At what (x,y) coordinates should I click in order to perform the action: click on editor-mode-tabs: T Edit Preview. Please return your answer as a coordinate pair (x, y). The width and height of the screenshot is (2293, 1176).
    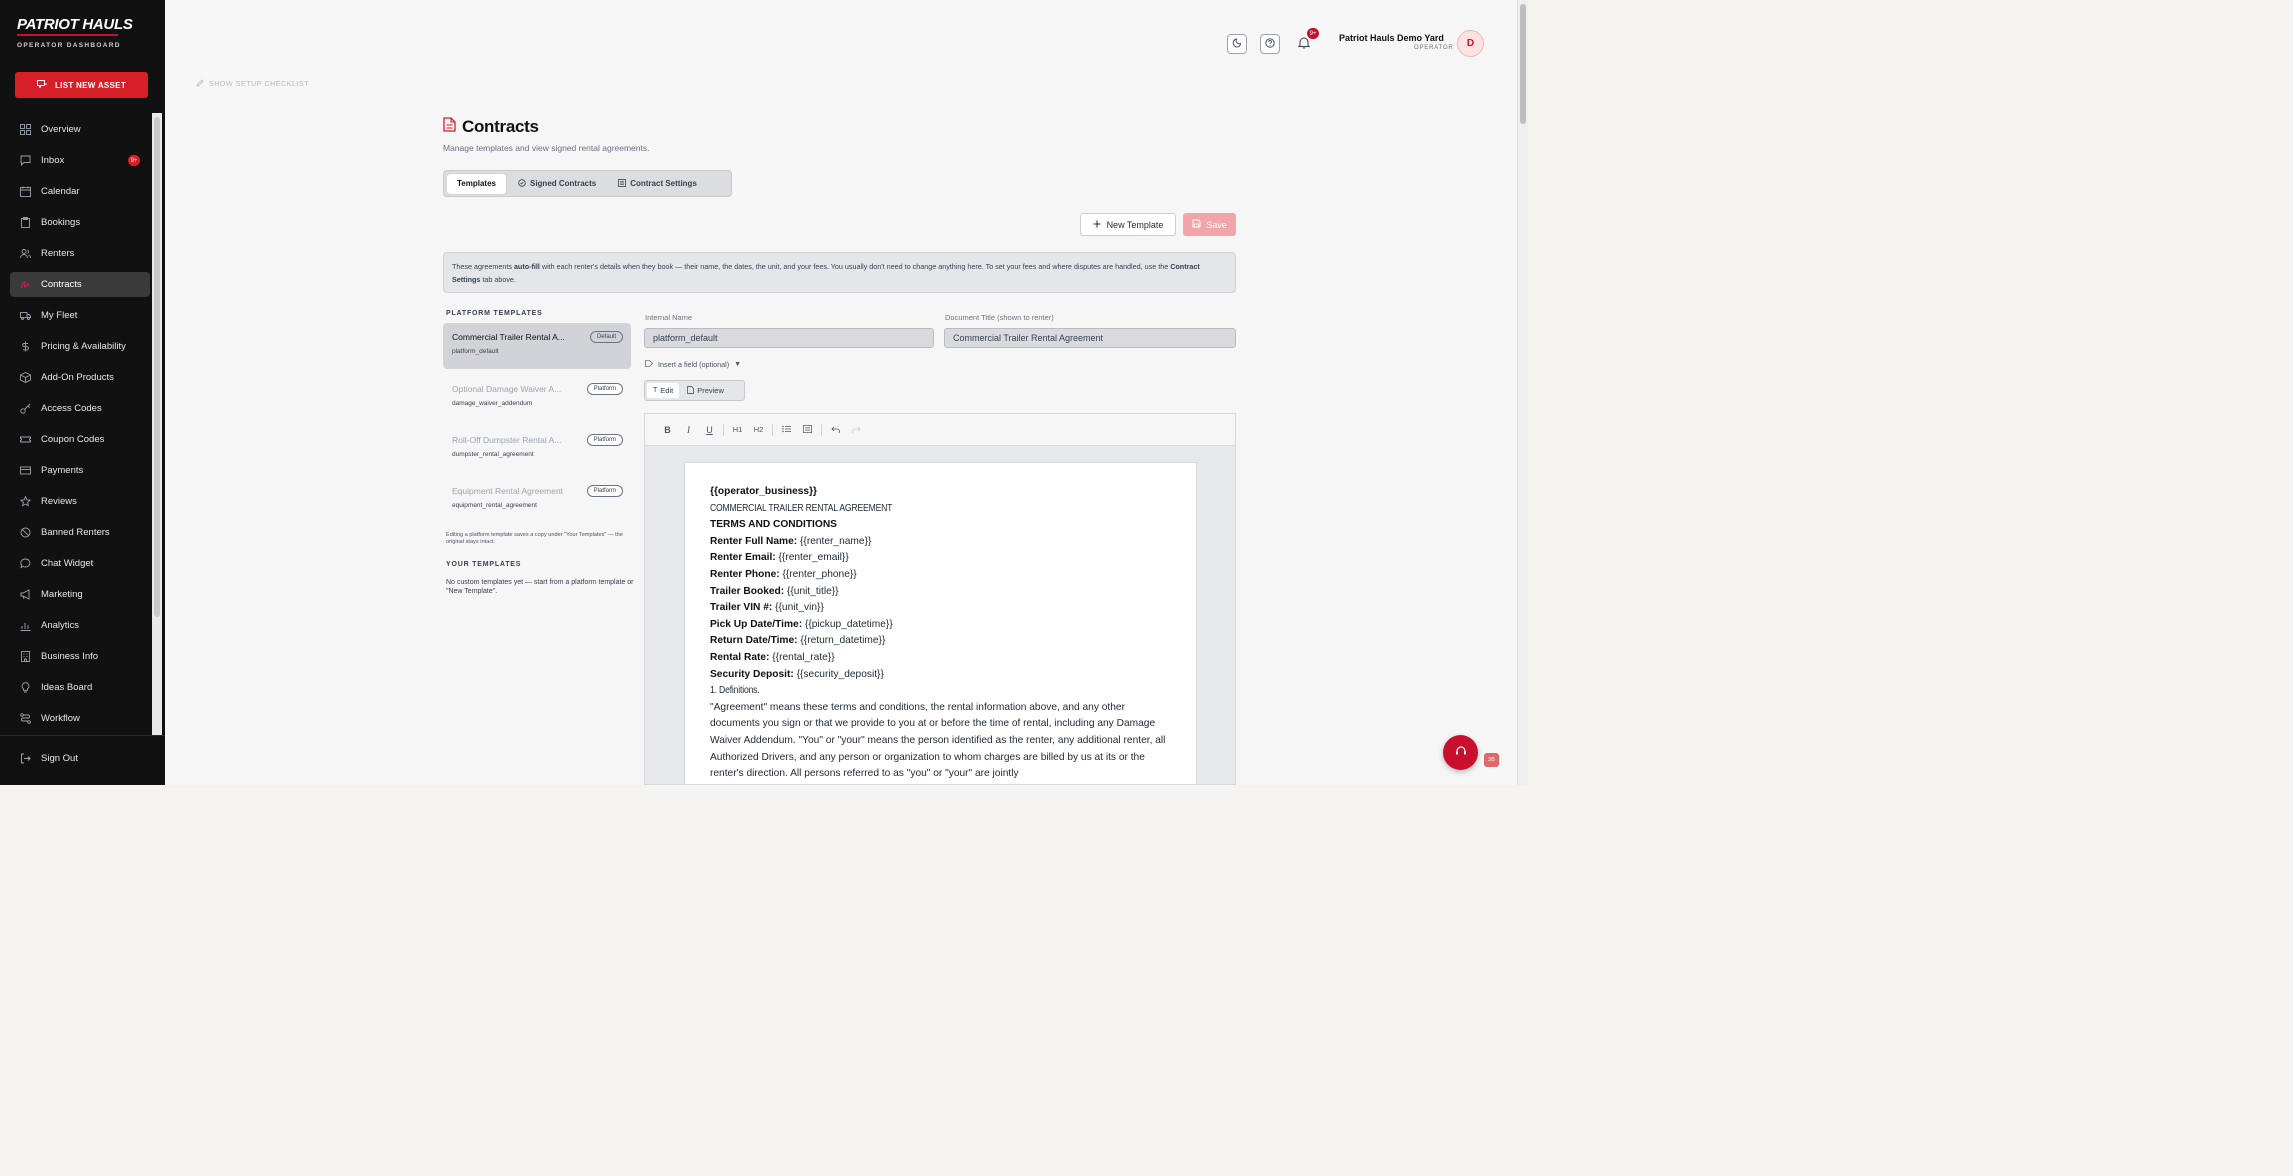
    Looking at the image, I should click on (694, 390).